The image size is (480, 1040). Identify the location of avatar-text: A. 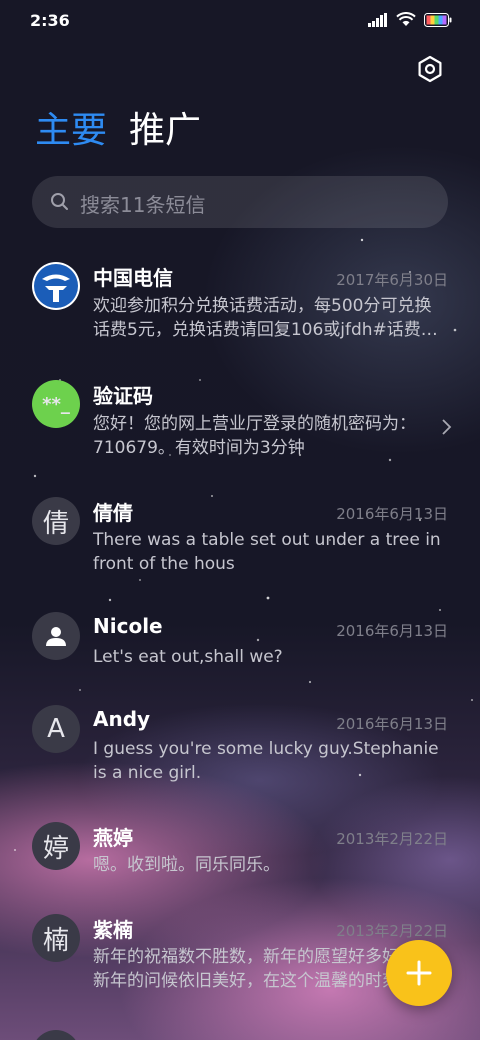
(56, 729).